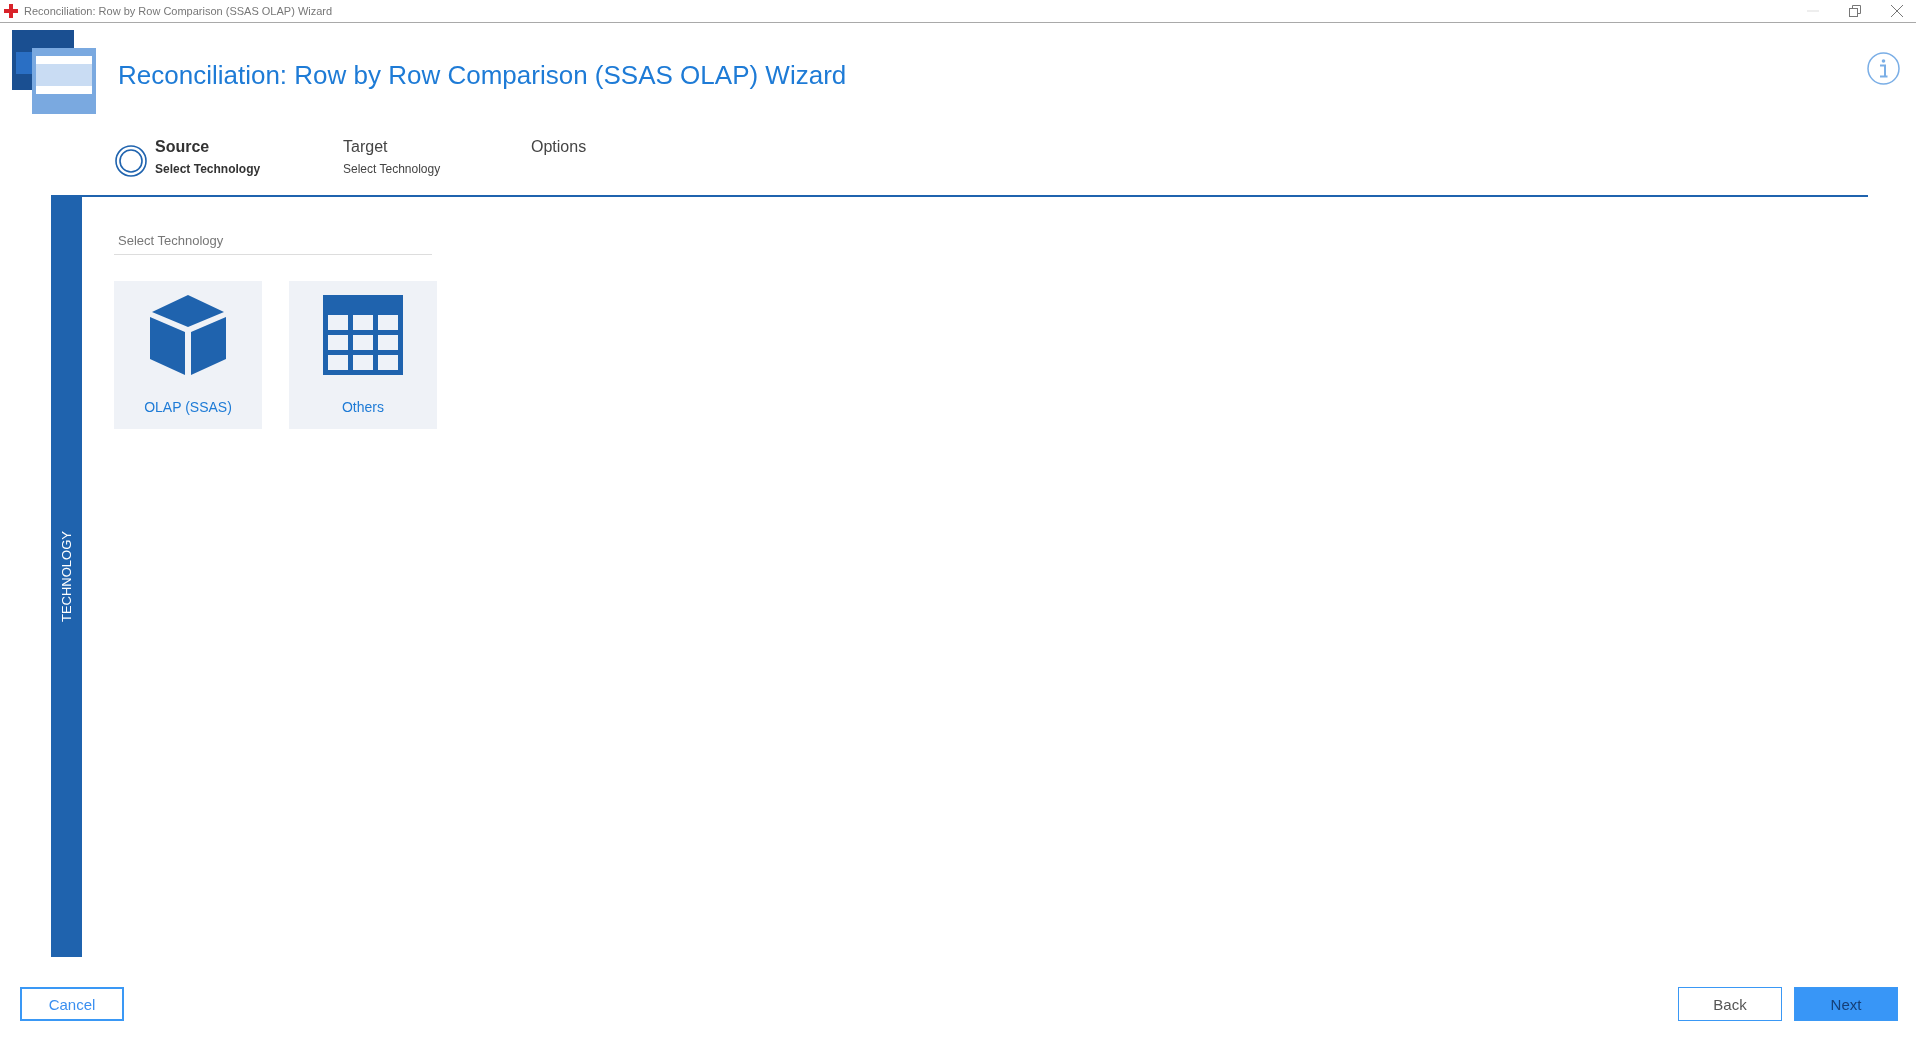 The width and height of the screenshot is (1916, 1037). What do you see at coordinates (188, 335) in the screenshot?
I see `cube-icon` at bounding box center [188, 335].